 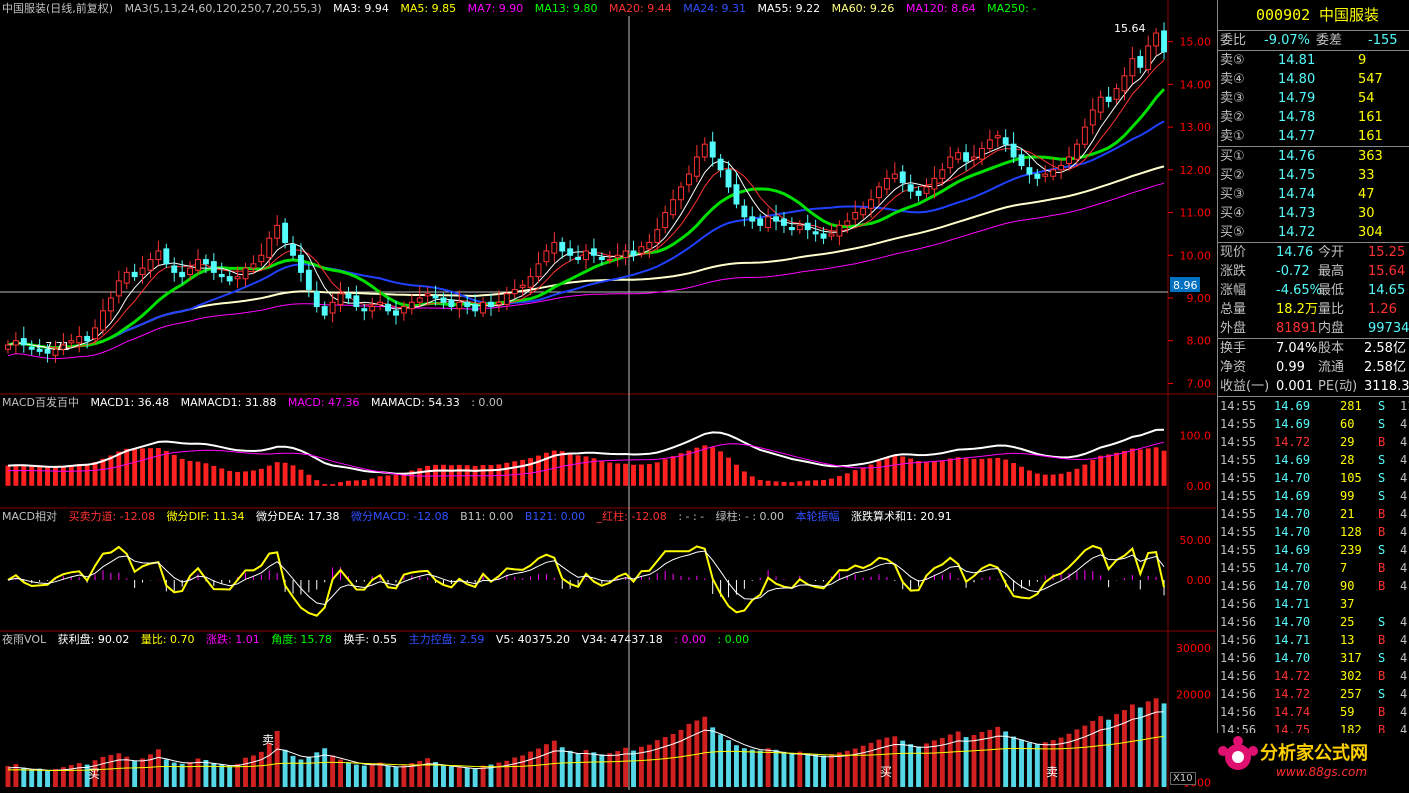 What do you see at coordinates (733, 639) in the screenshot?
I see `vol-z2: : 0.00` at bounding box center [733, 639].